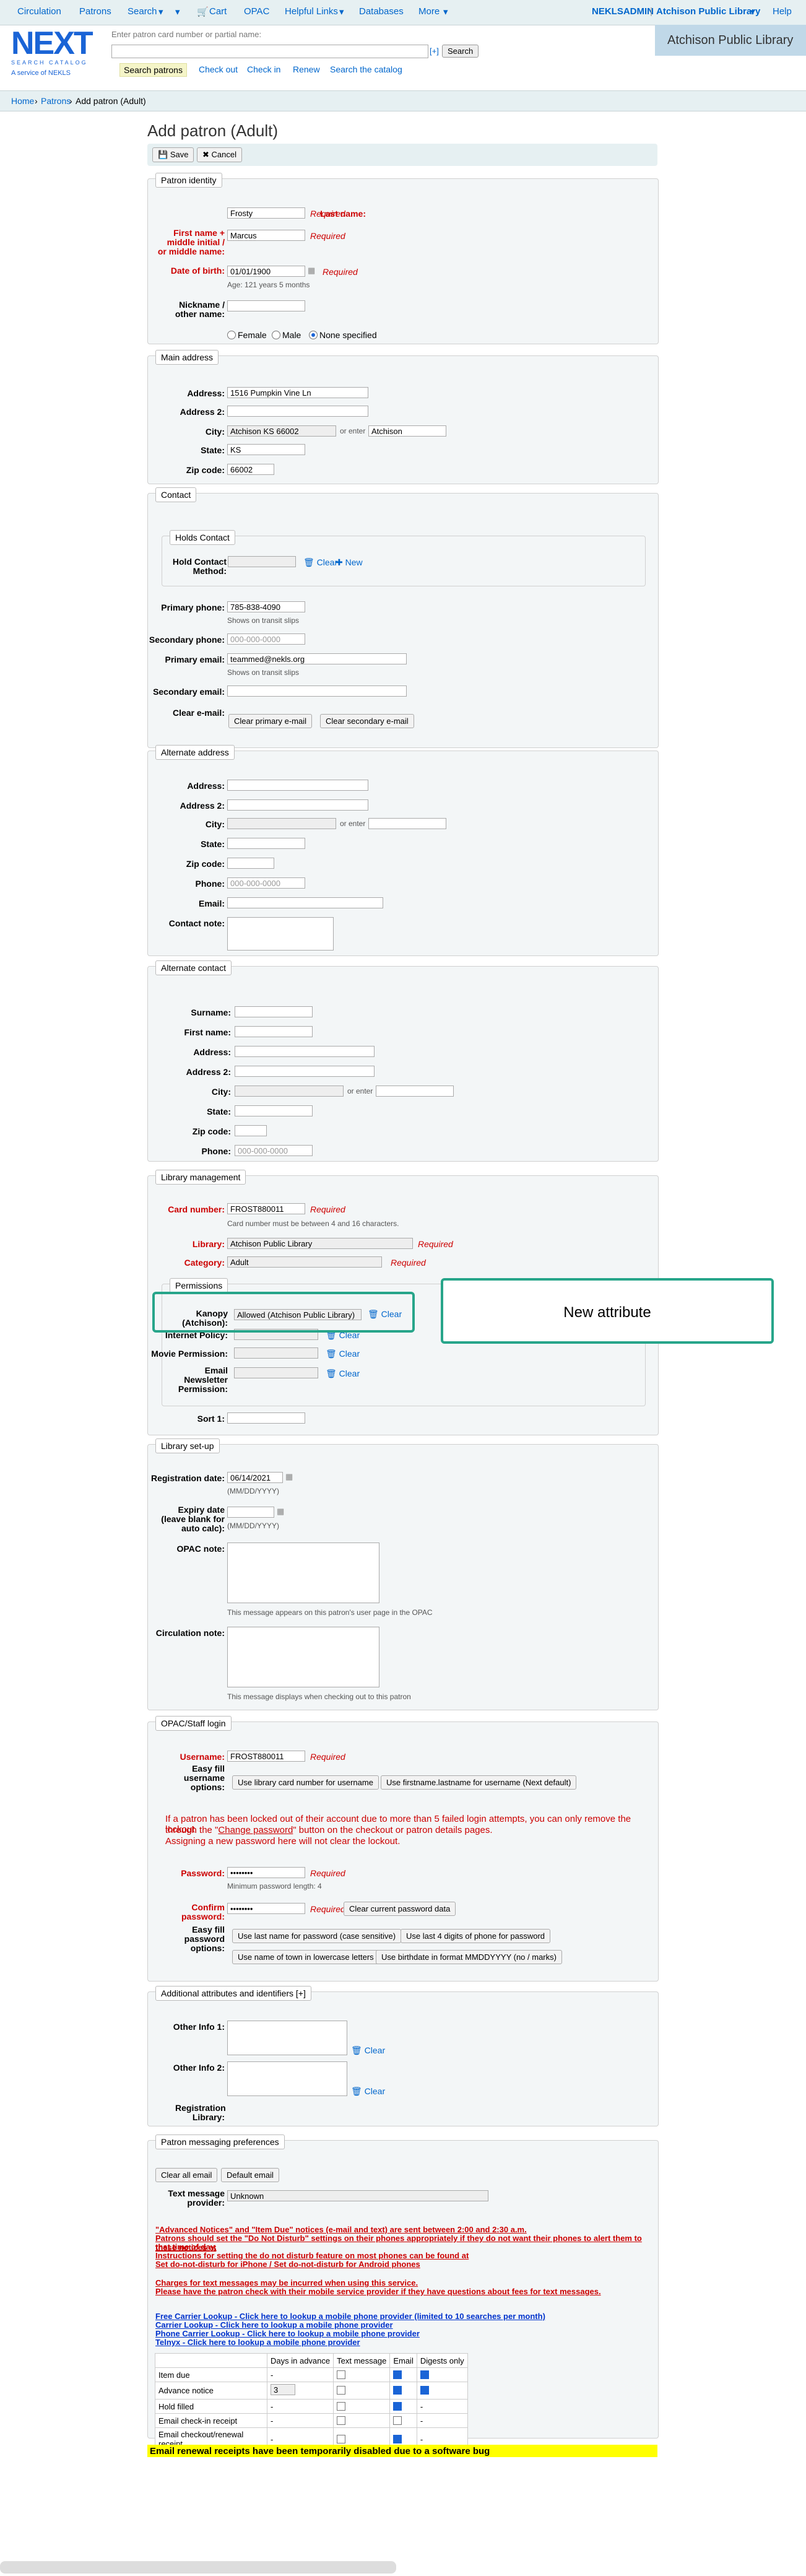 The image size is (806, 2576). I want to click on advanced-search-toggle: [+], so click(434, 51).